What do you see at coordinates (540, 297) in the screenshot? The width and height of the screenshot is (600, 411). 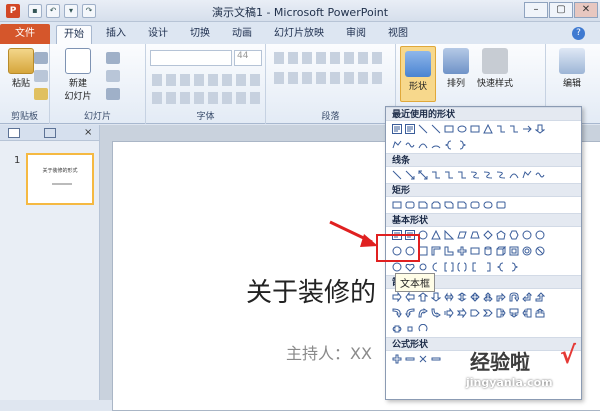 I see `bent-up-arrow-icon` at bounding box center [540, 297].